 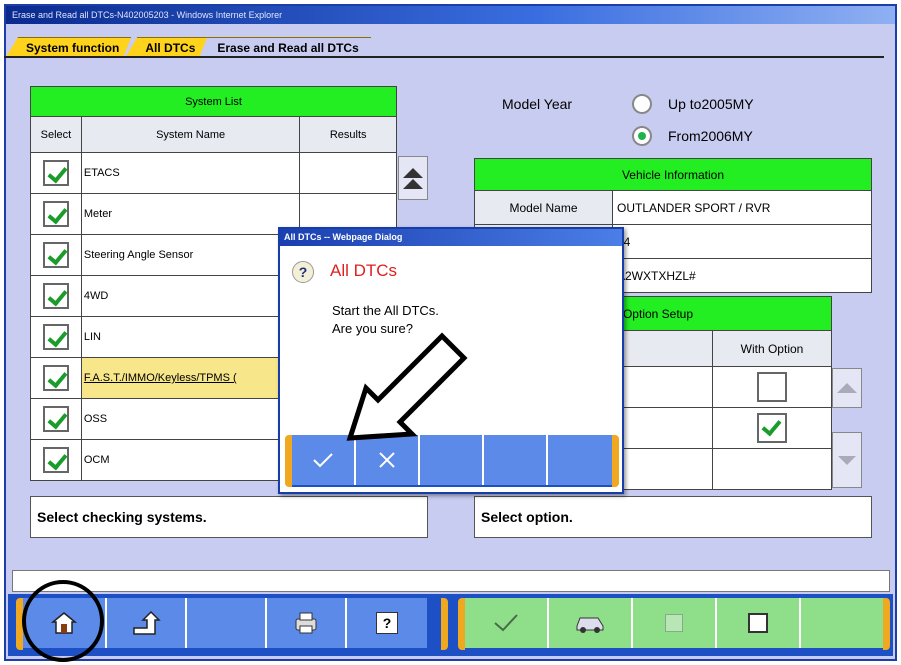 I want to click on help-icon: ?, so click(x=387, y=623).